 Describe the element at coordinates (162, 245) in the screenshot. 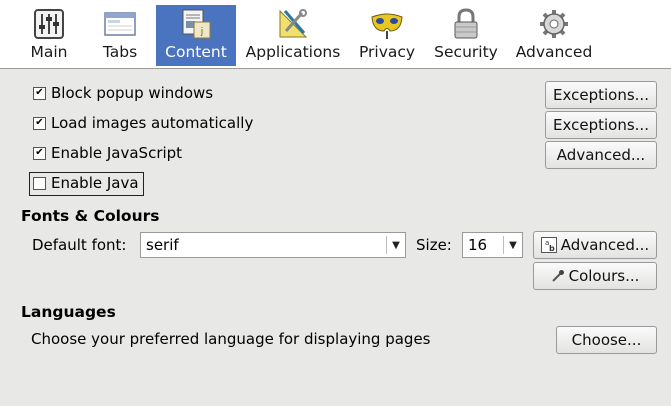

I see `default-font-value: serif` at that location.